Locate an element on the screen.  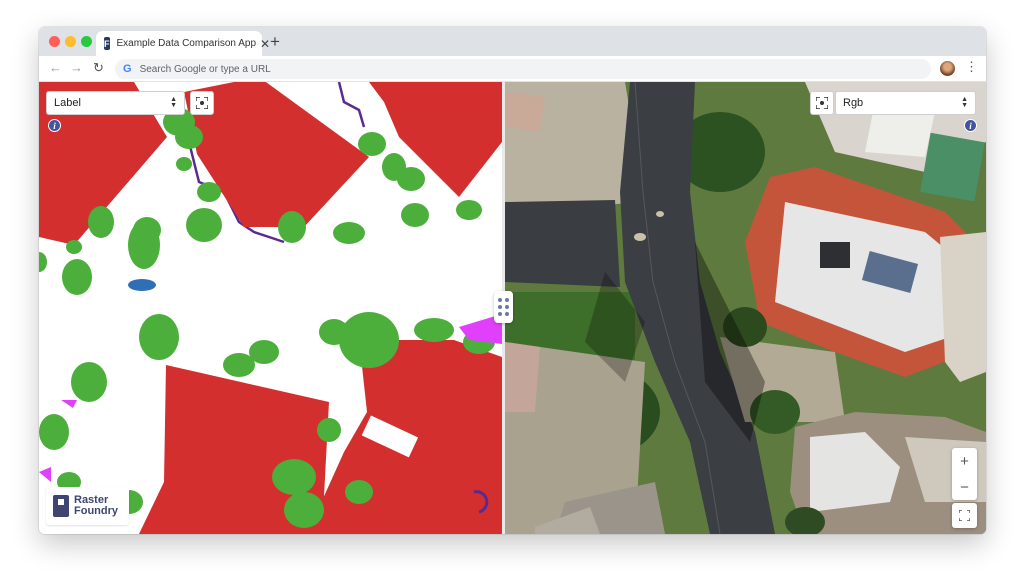
tab-strip: F Example Data Comparison App ✕ + is located at coordinates (512, 41).